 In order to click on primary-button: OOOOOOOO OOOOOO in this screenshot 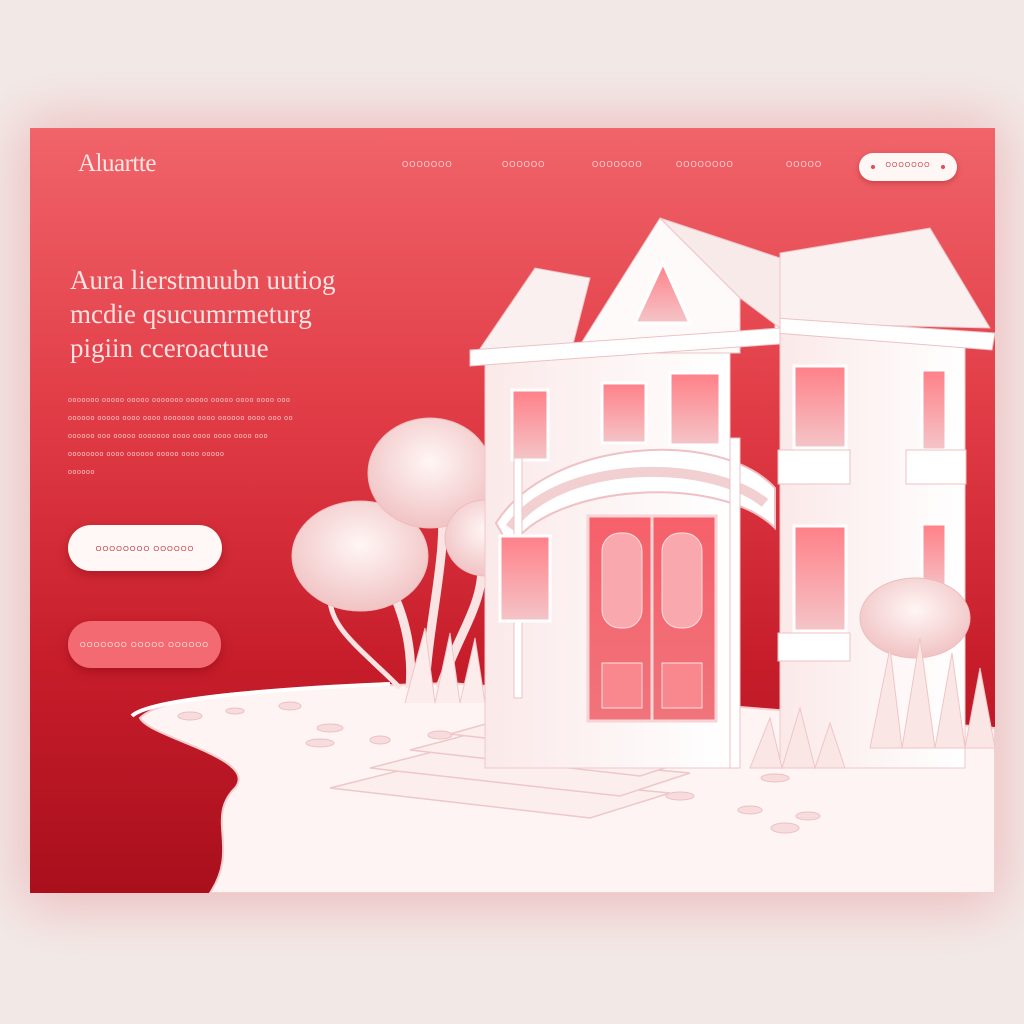, I will do `click(145, 548)`.